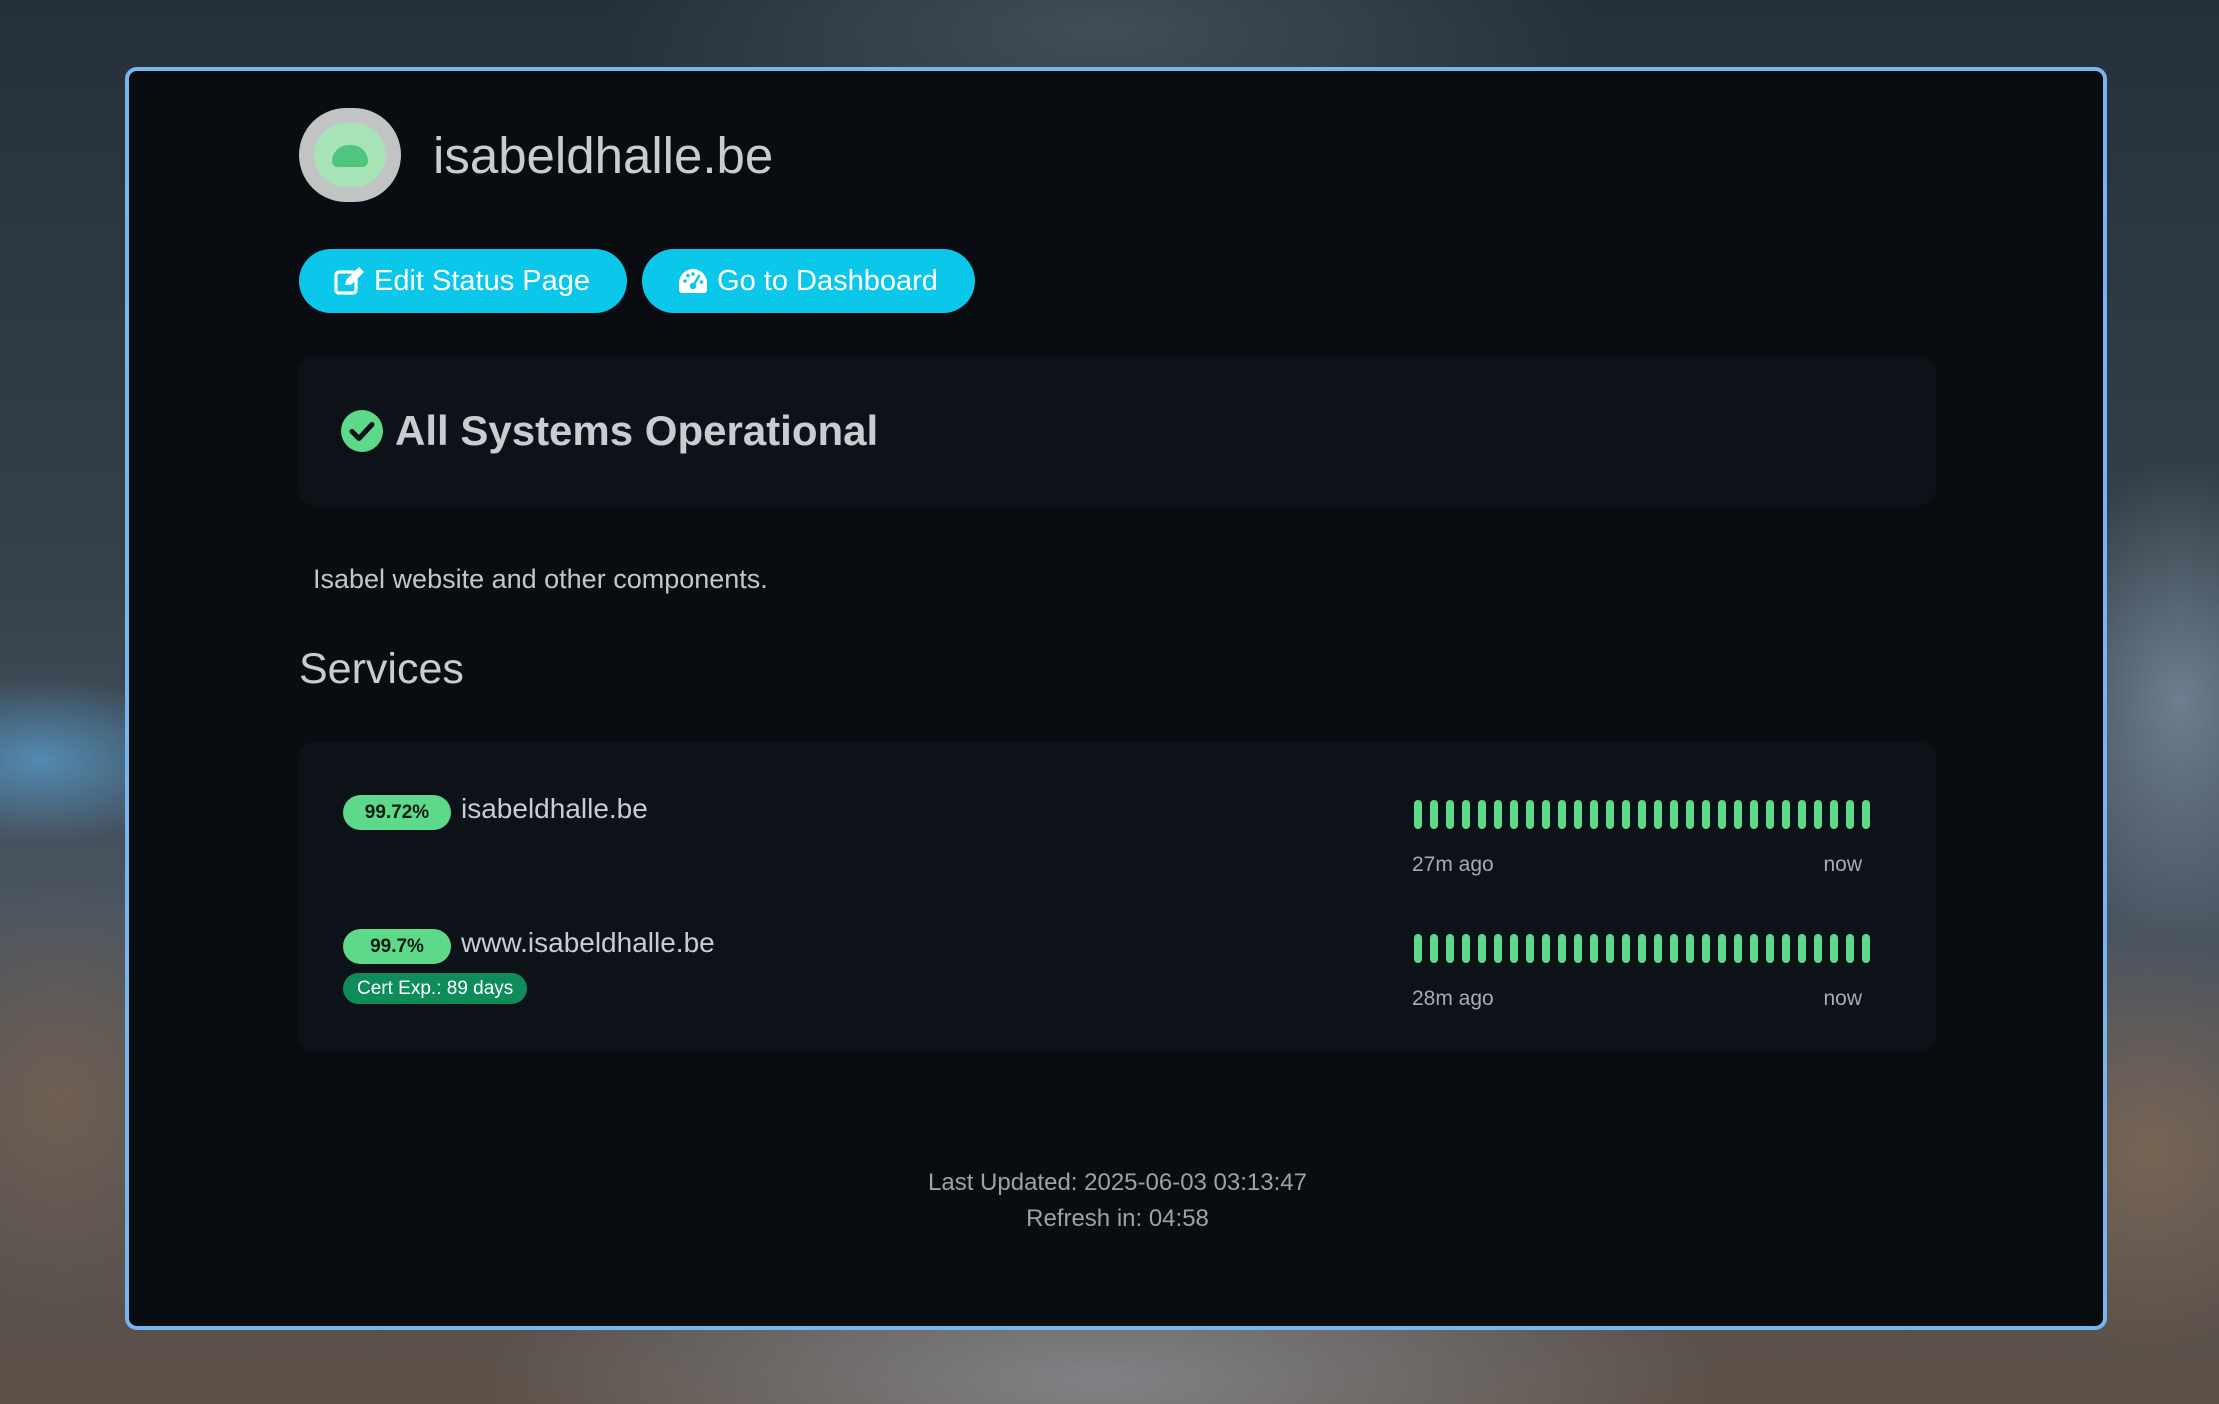  Describe the element at coordinates (1118, 847) in the screenshot. I see `service-row: 99.72% isabeldhalle.be 27m ago now` at that location.